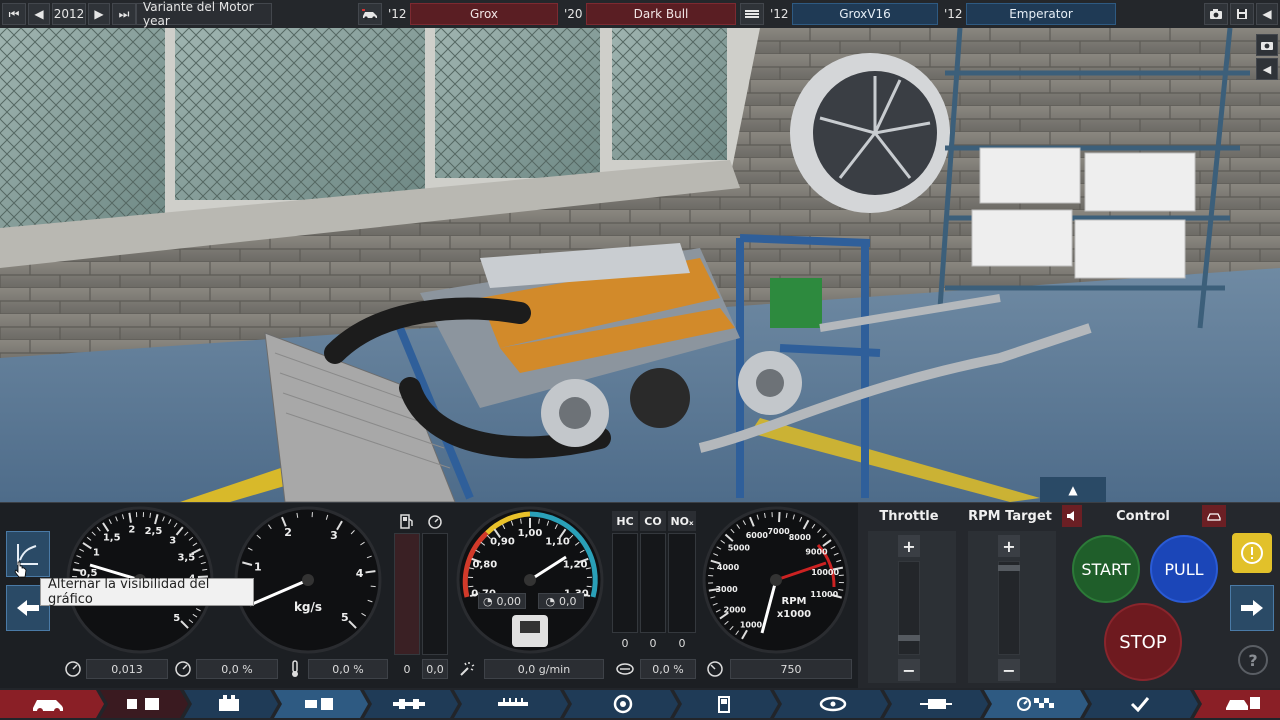 The image size is (1280, 720). I want to click on start-button: START, so click(1106, 569).